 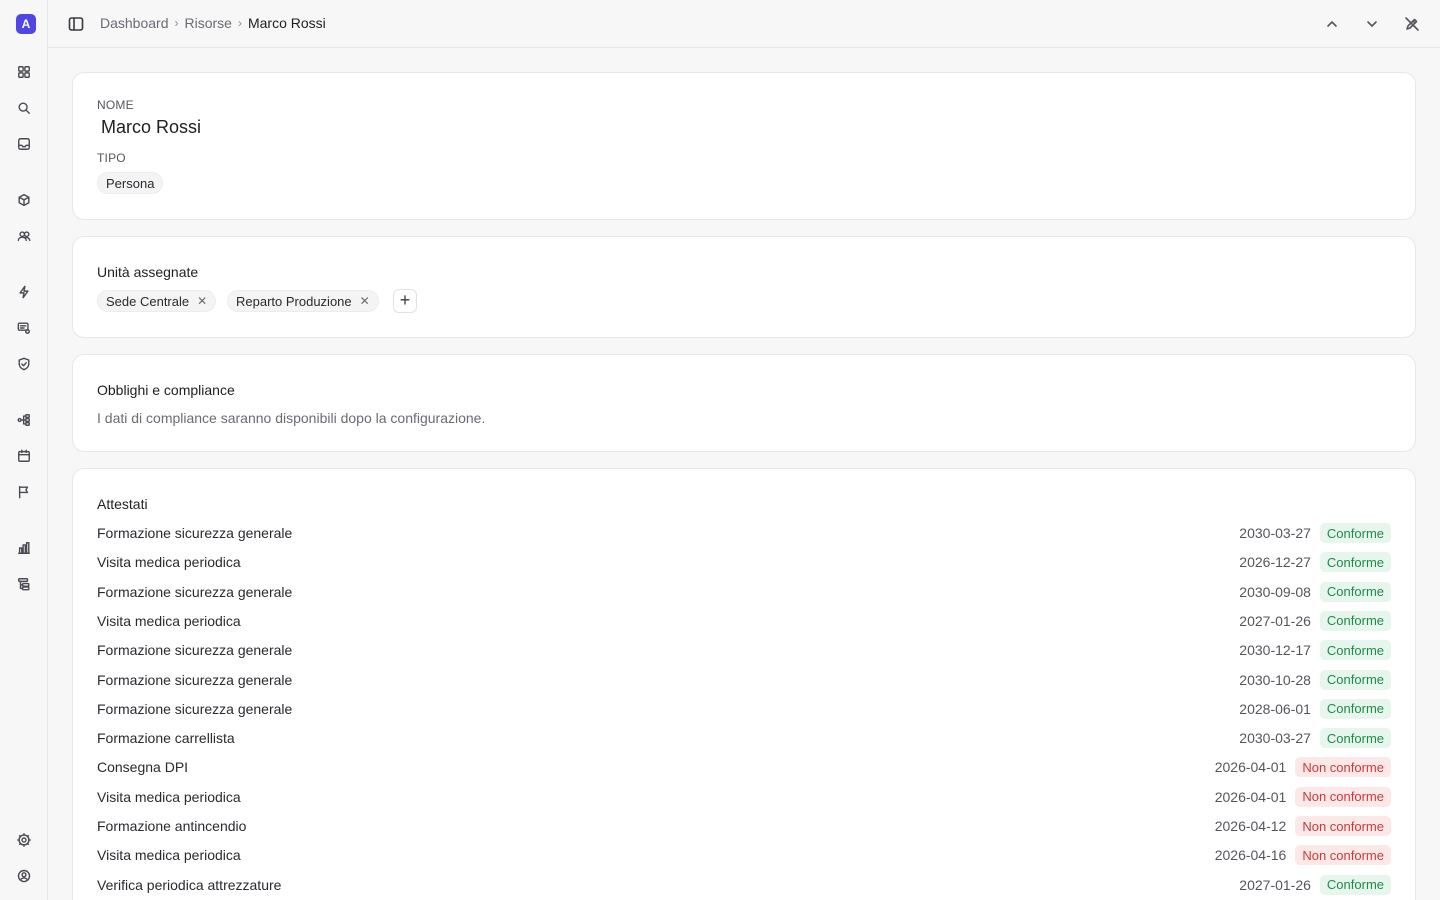 I want to click on top-bar: Dashboard › Risorse › Marco Rossi, so click(x=744, y=24).